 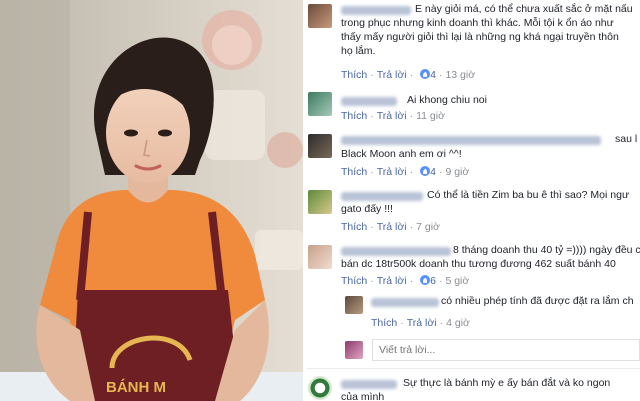 I want to click on timestamp: 9 giờ, so click(x=457, y=172).